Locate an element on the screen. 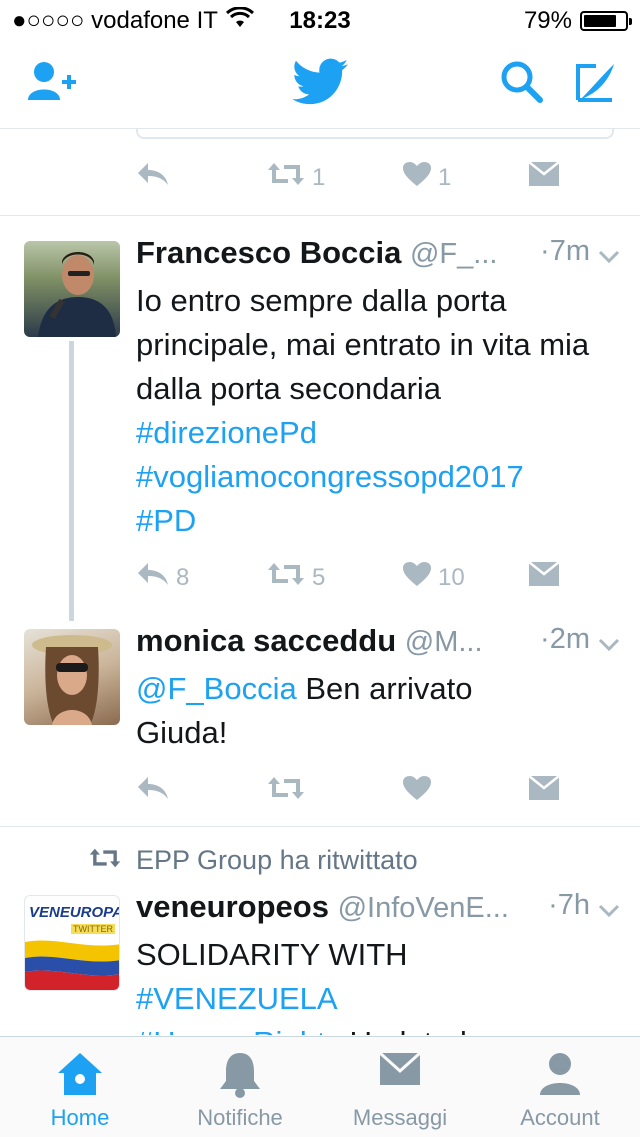  tweet-body: Updated is located at coordinates (404, 1030).